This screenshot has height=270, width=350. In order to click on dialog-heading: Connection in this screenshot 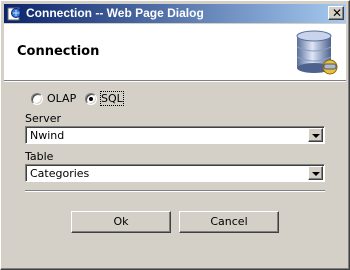, I will do `click(58, 51)`.